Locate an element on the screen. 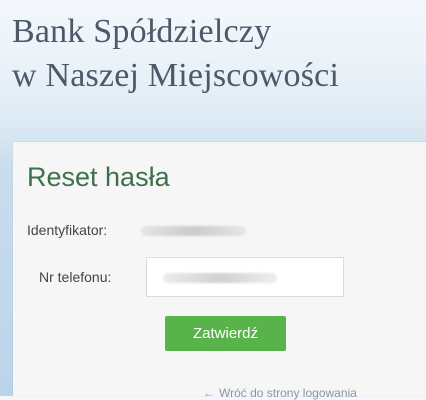 The height and width of the screenshot is (400, 426). identifier-label: Identyfikator: is located at coordinates (67, 230).